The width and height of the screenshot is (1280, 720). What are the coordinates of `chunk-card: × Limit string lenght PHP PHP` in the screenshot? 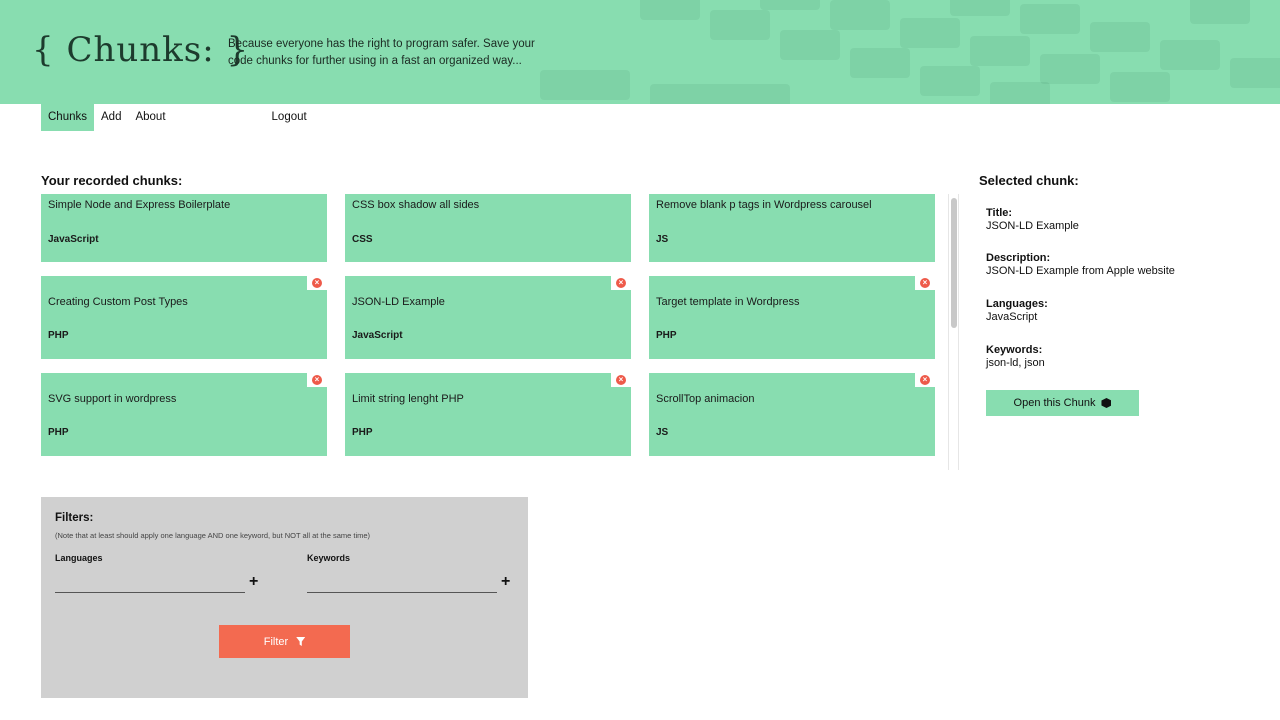 It's located at (488, 414).